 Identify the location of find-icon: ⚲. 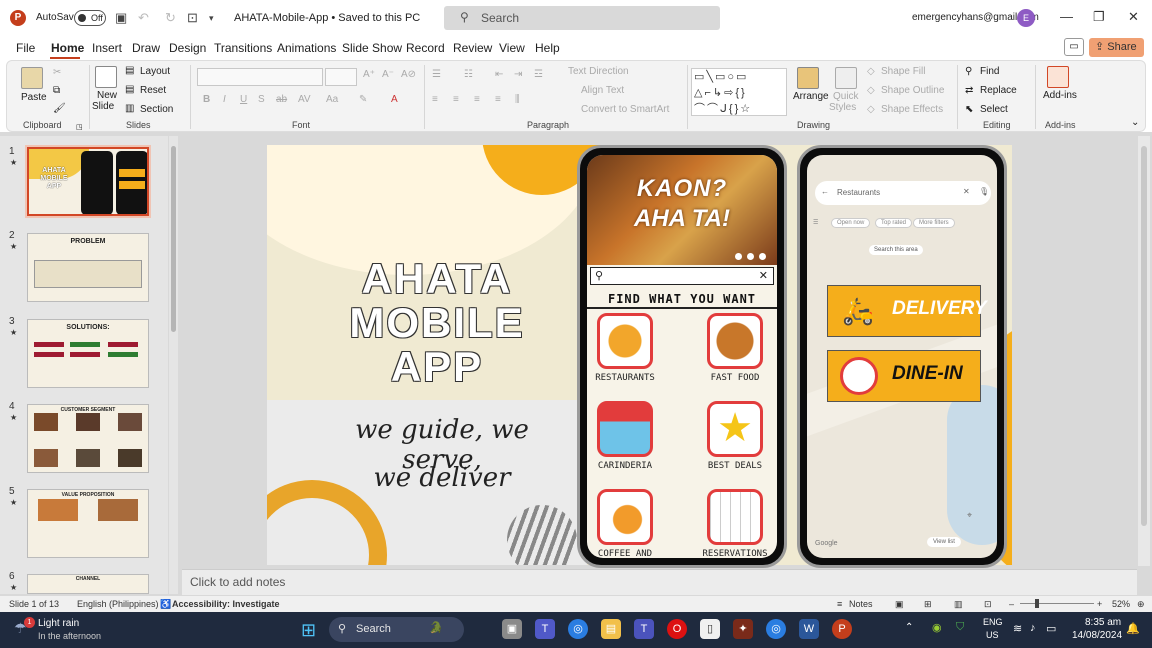
(968, 71).